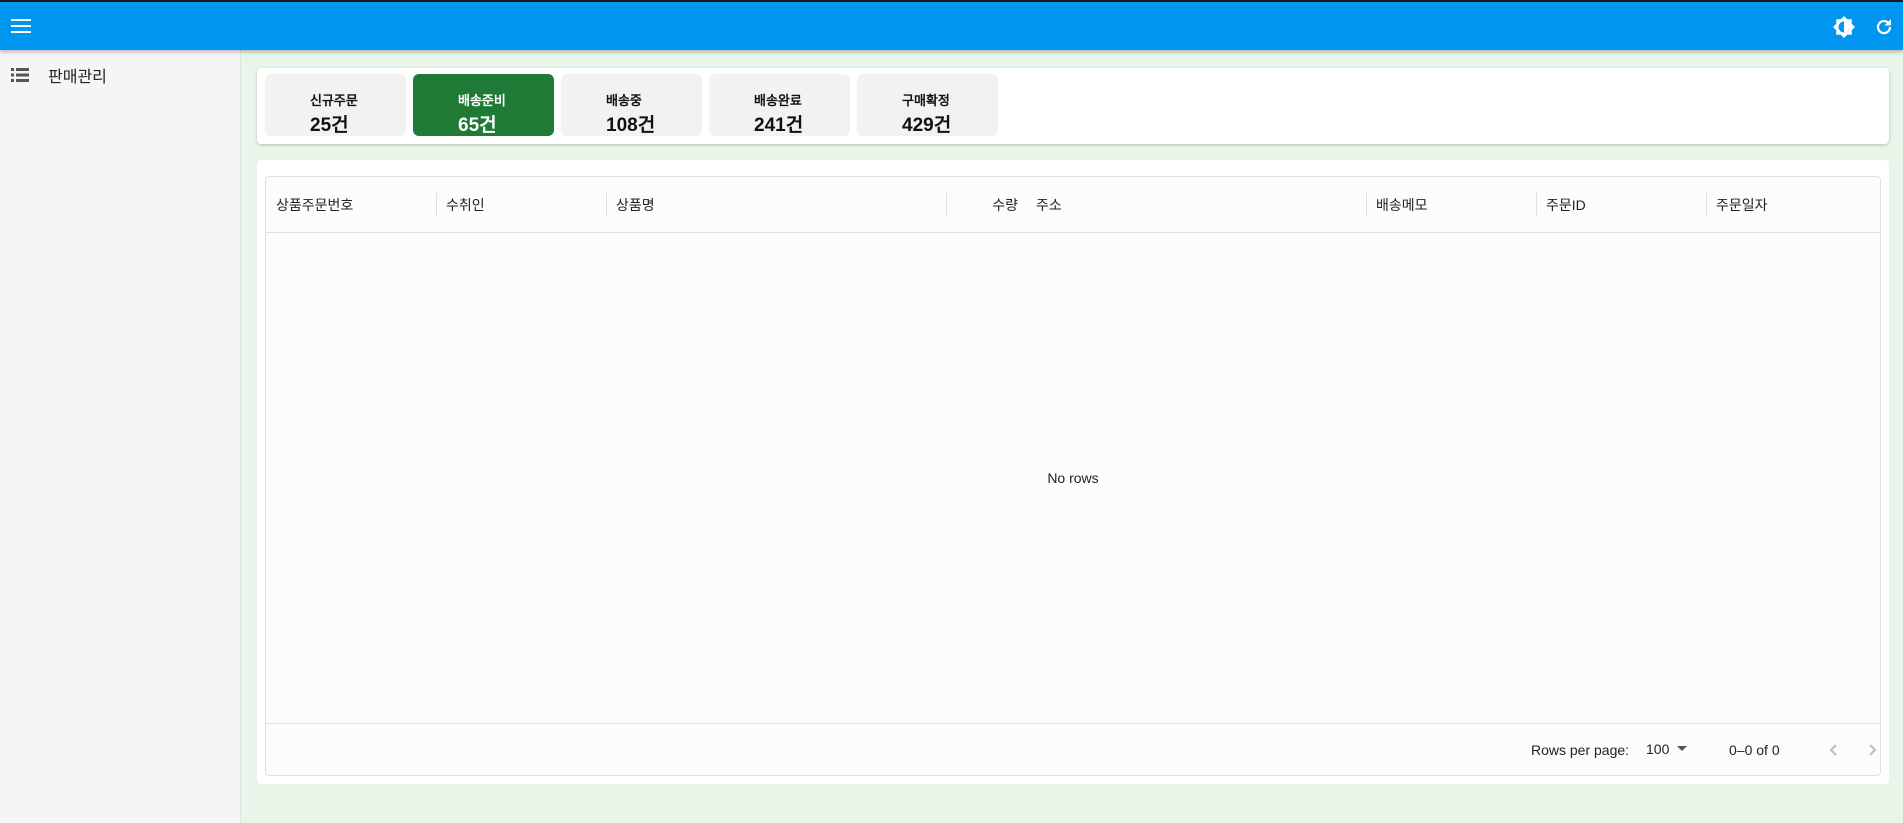 The width and height of the screenshot is (1903, 823). What do you see at coordinates (351, 205) in the screenshot?
I see `column-header-product-order-number: 상품주문번호` at bounding box center [351, 205].